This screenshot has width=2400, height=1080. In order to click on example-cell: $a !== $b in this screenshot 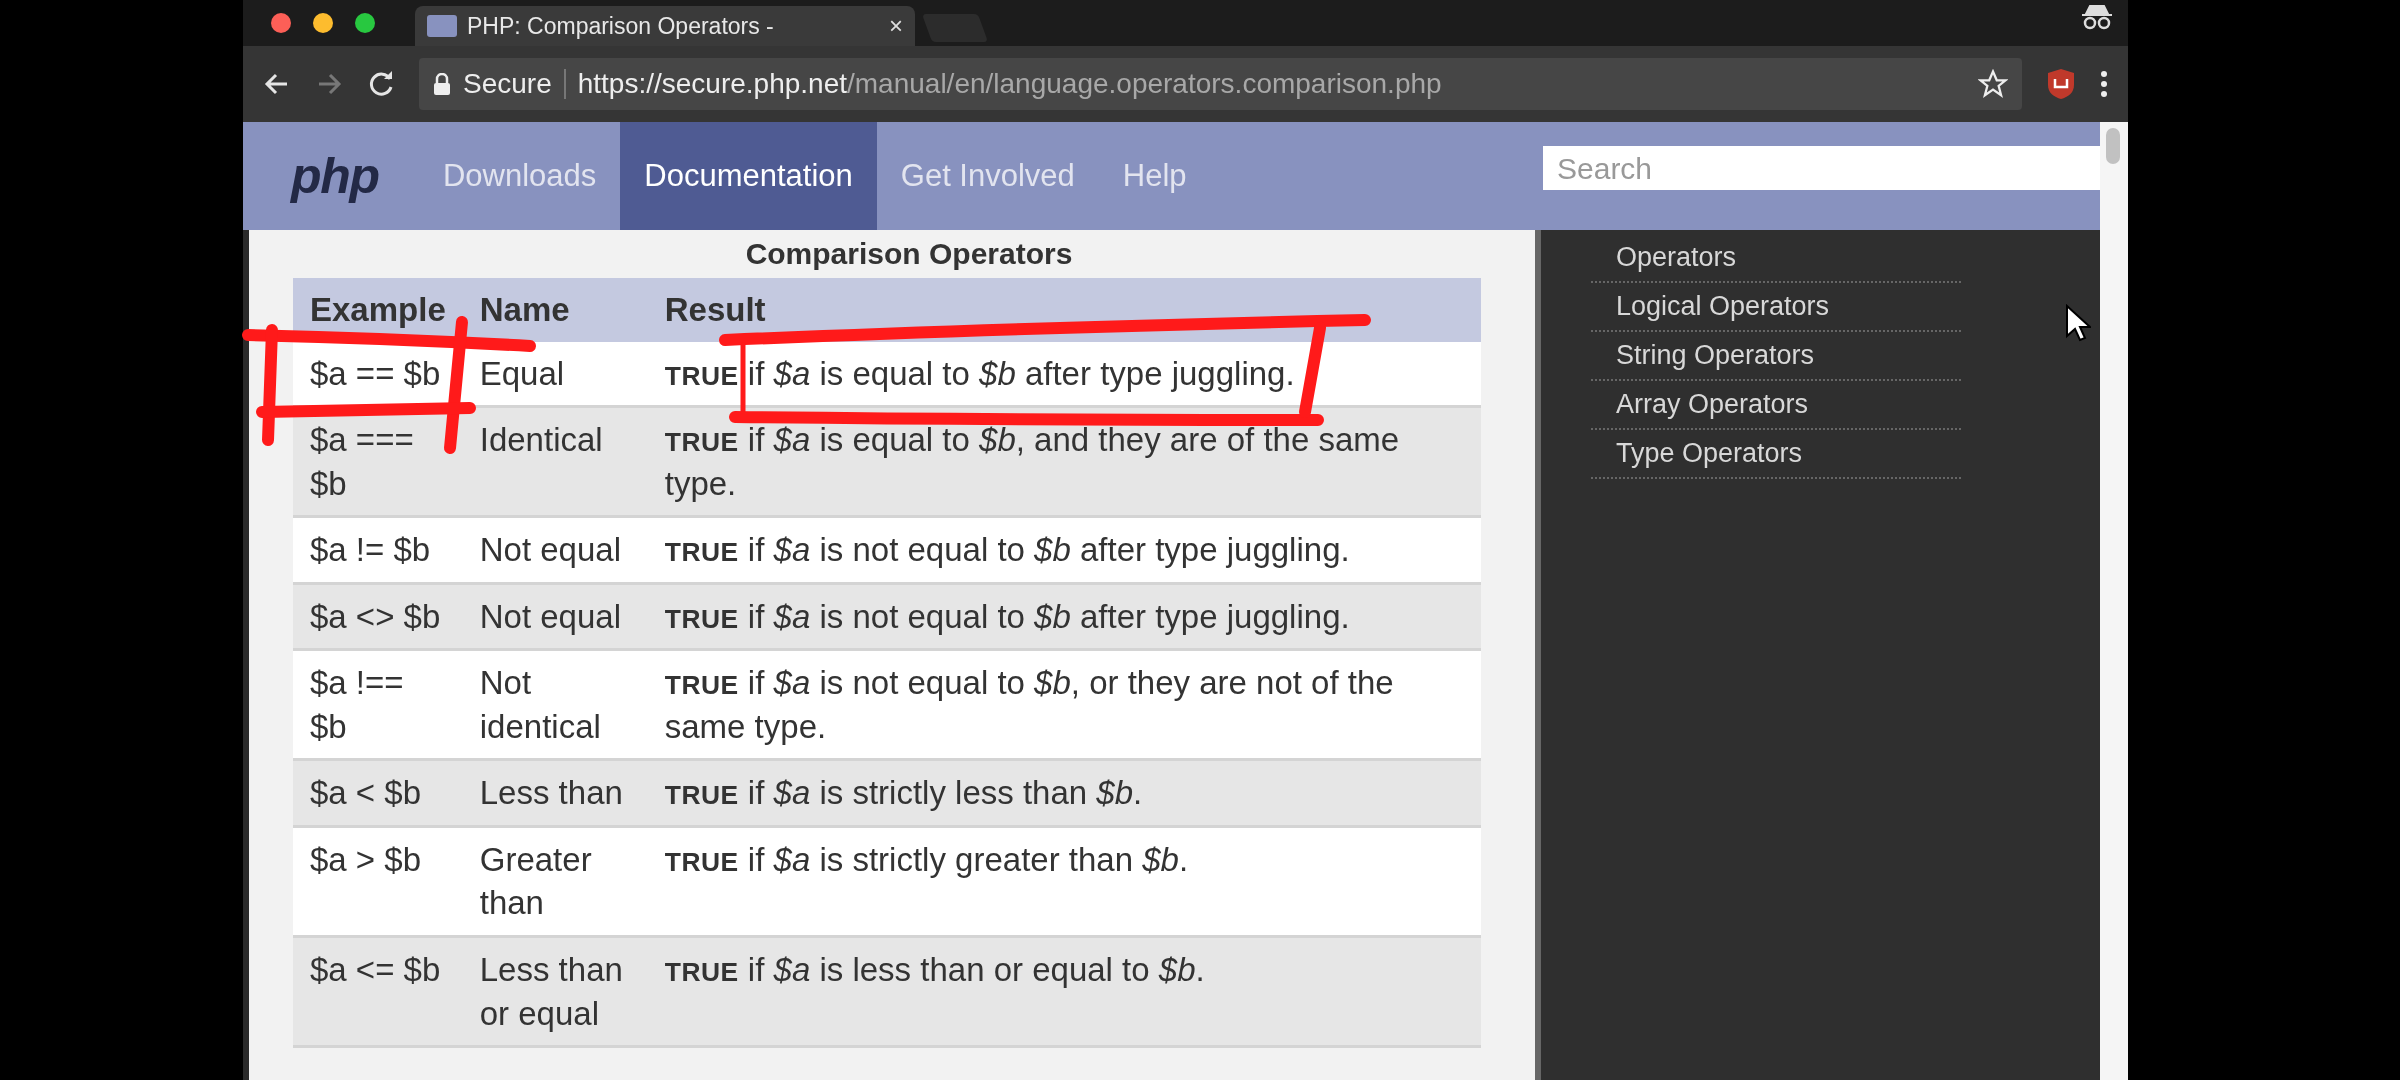, I will do `click(378, 704)`.